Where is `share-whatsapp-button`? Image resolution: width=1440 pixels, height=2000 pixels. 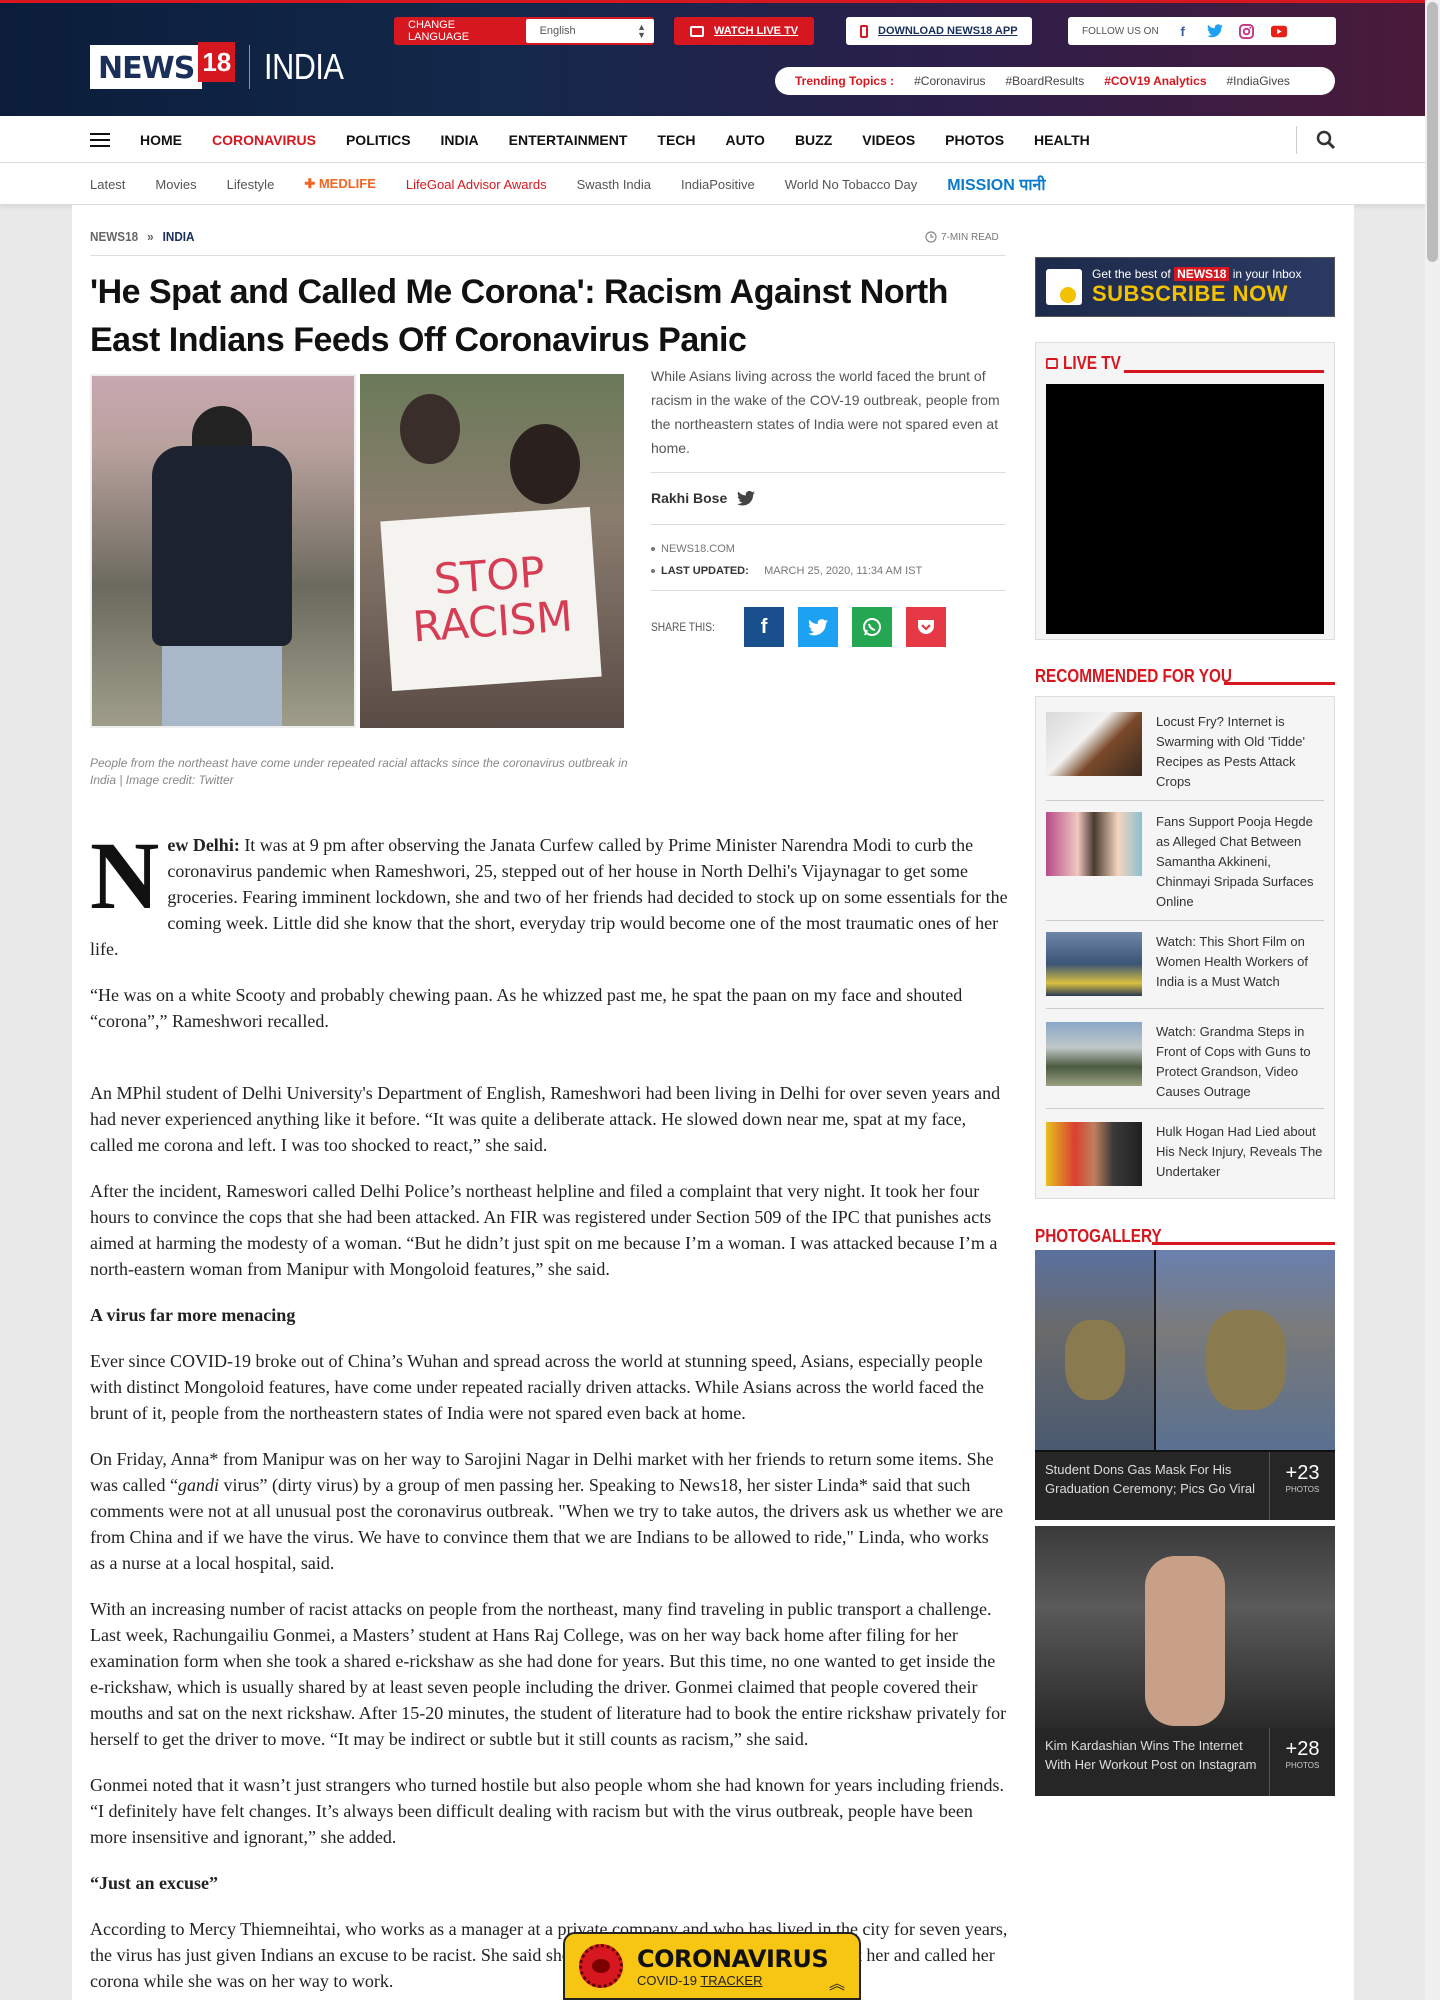
share-whatsapp-button is located at coordinates (872, 627).